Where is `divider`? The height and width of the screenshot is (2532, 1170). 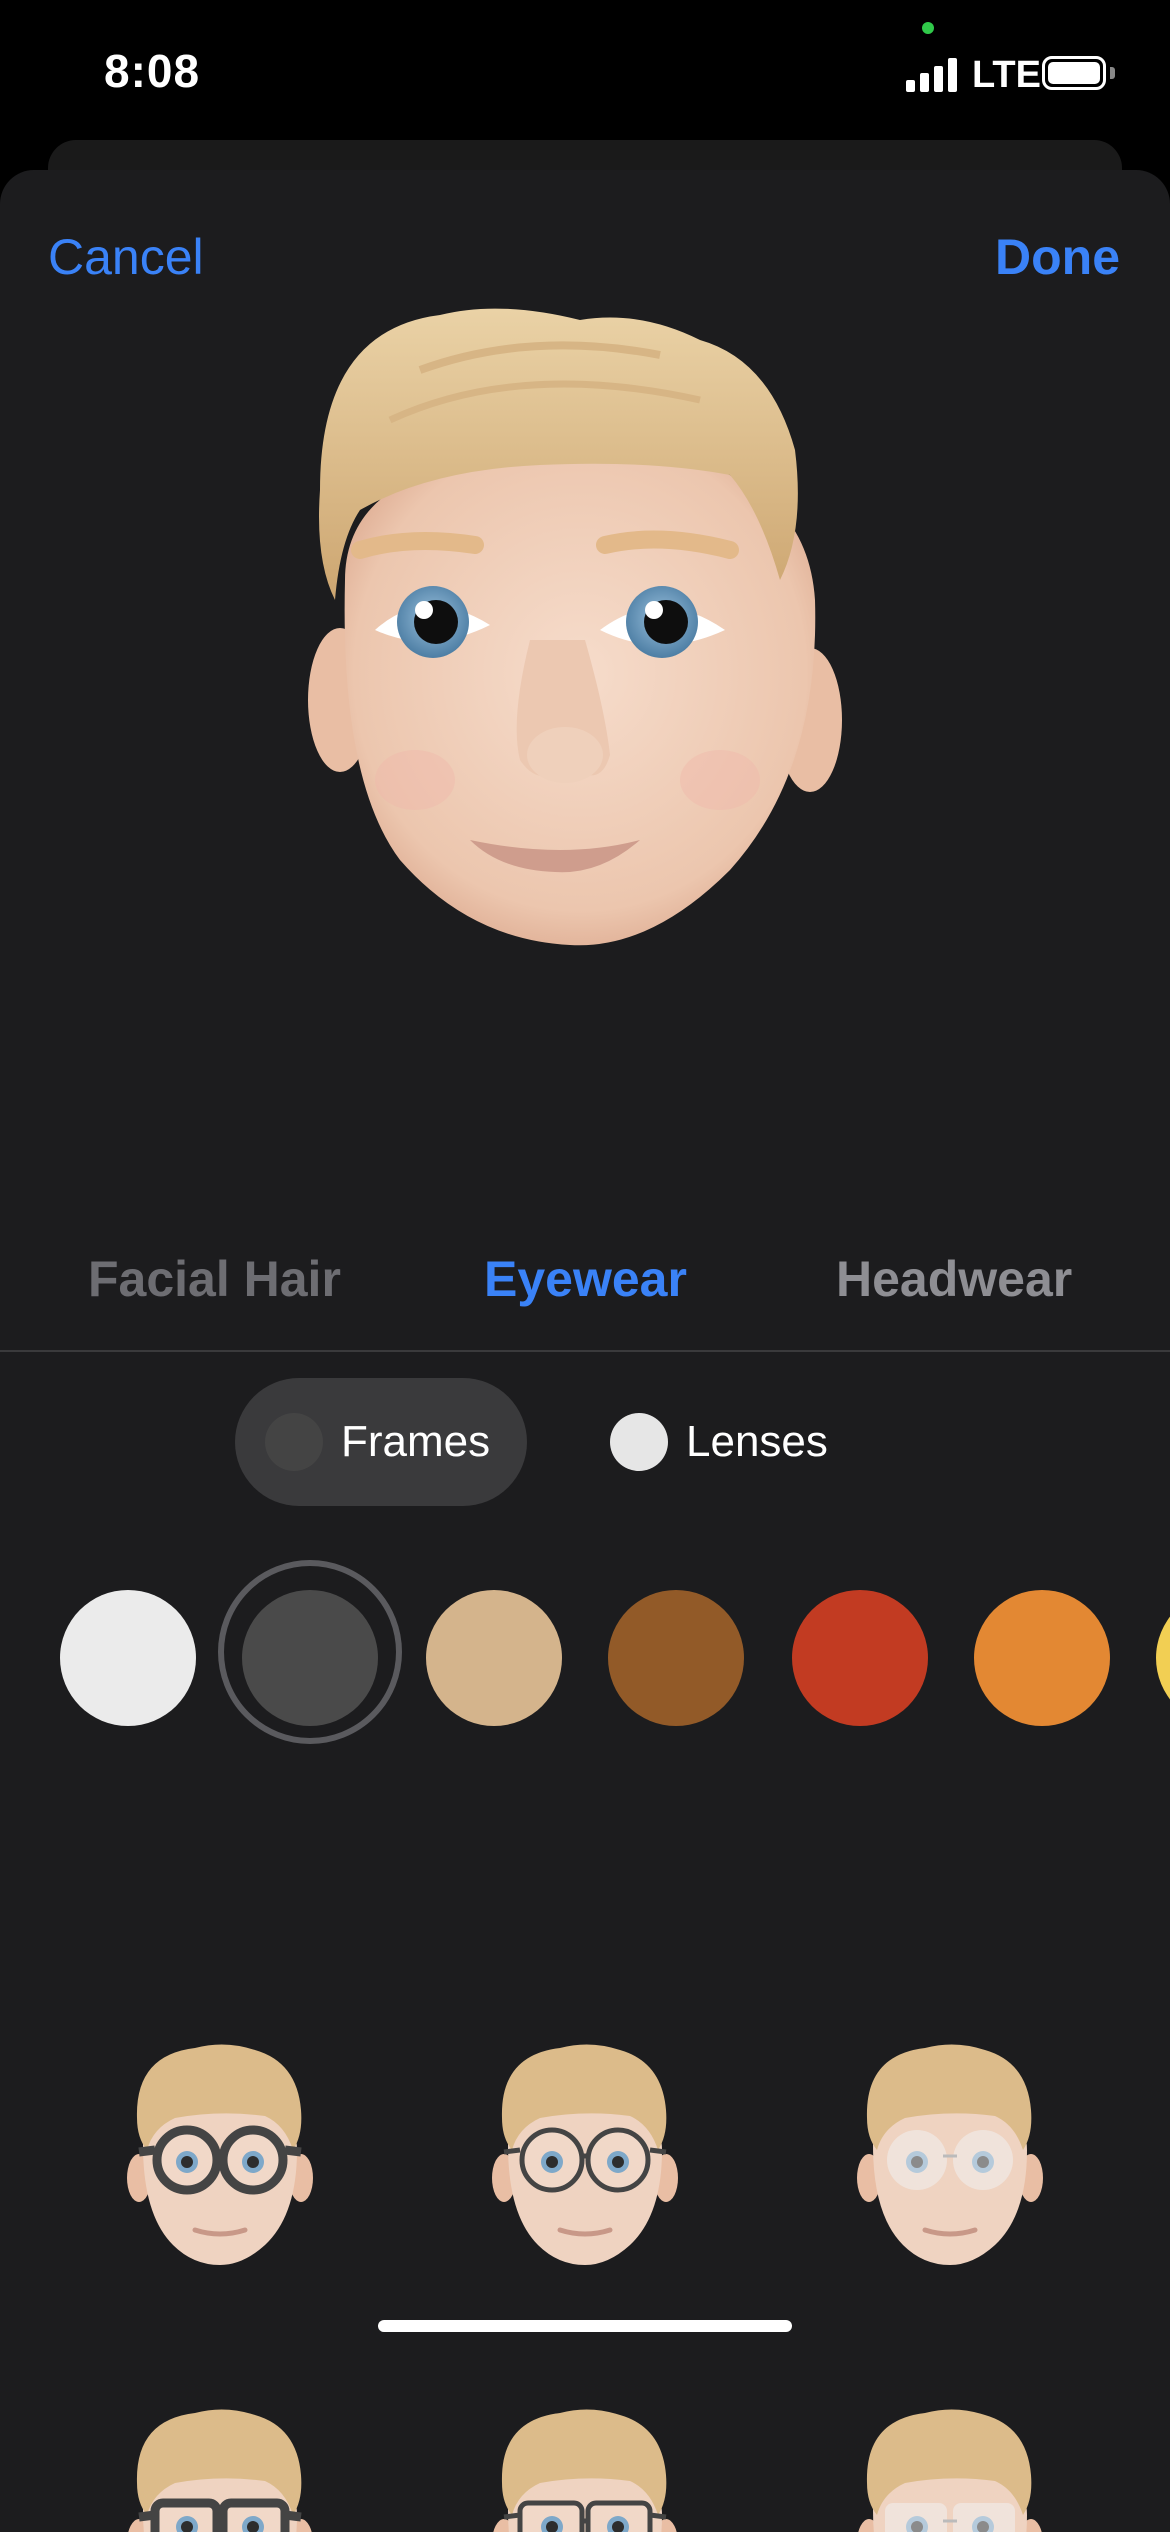 divider is located at coordinates (585, 1351).